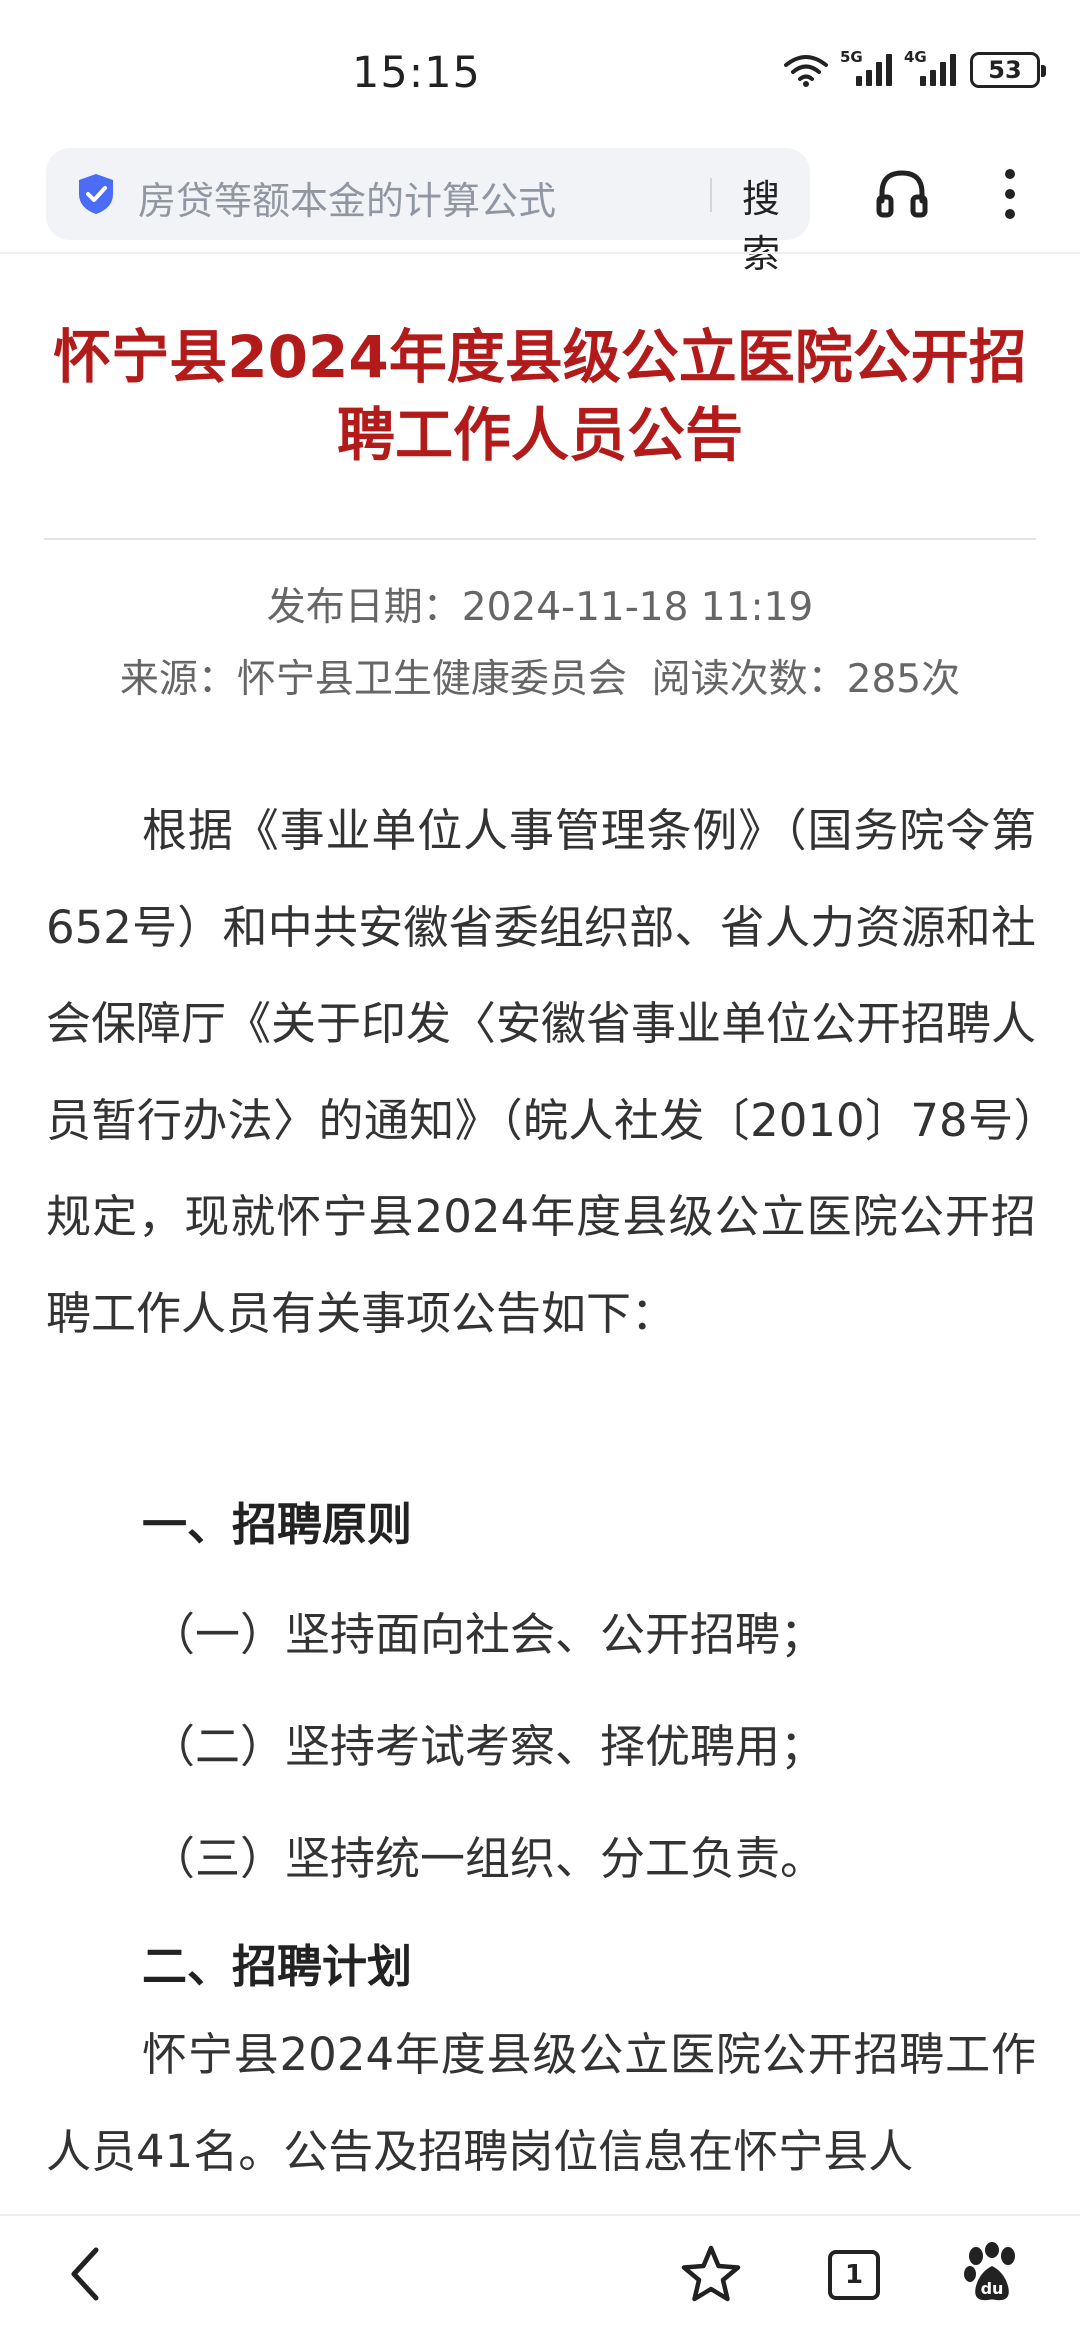 The width and height of the screenshot is (1080, 2340). Describe the element at coordinates (416, 73) in the screenshot. I see `status-time: 15:15` at that location.